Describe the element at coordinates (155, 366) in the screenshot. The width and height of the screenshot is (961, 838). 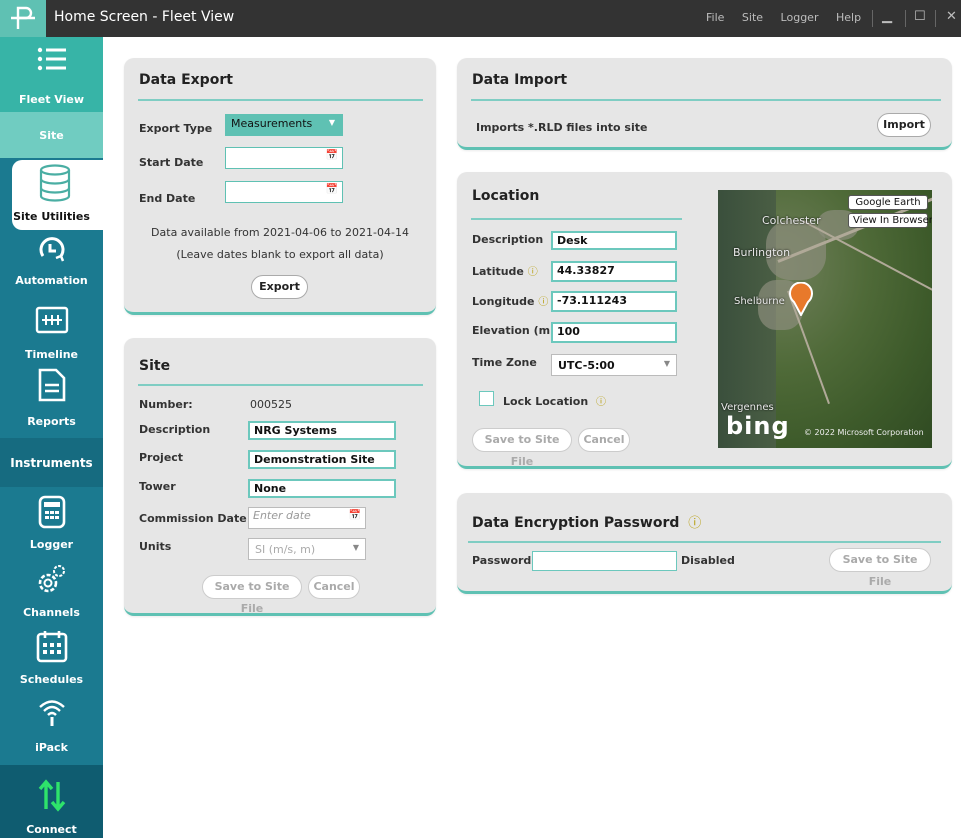
I see `site-title: Site` at that location.